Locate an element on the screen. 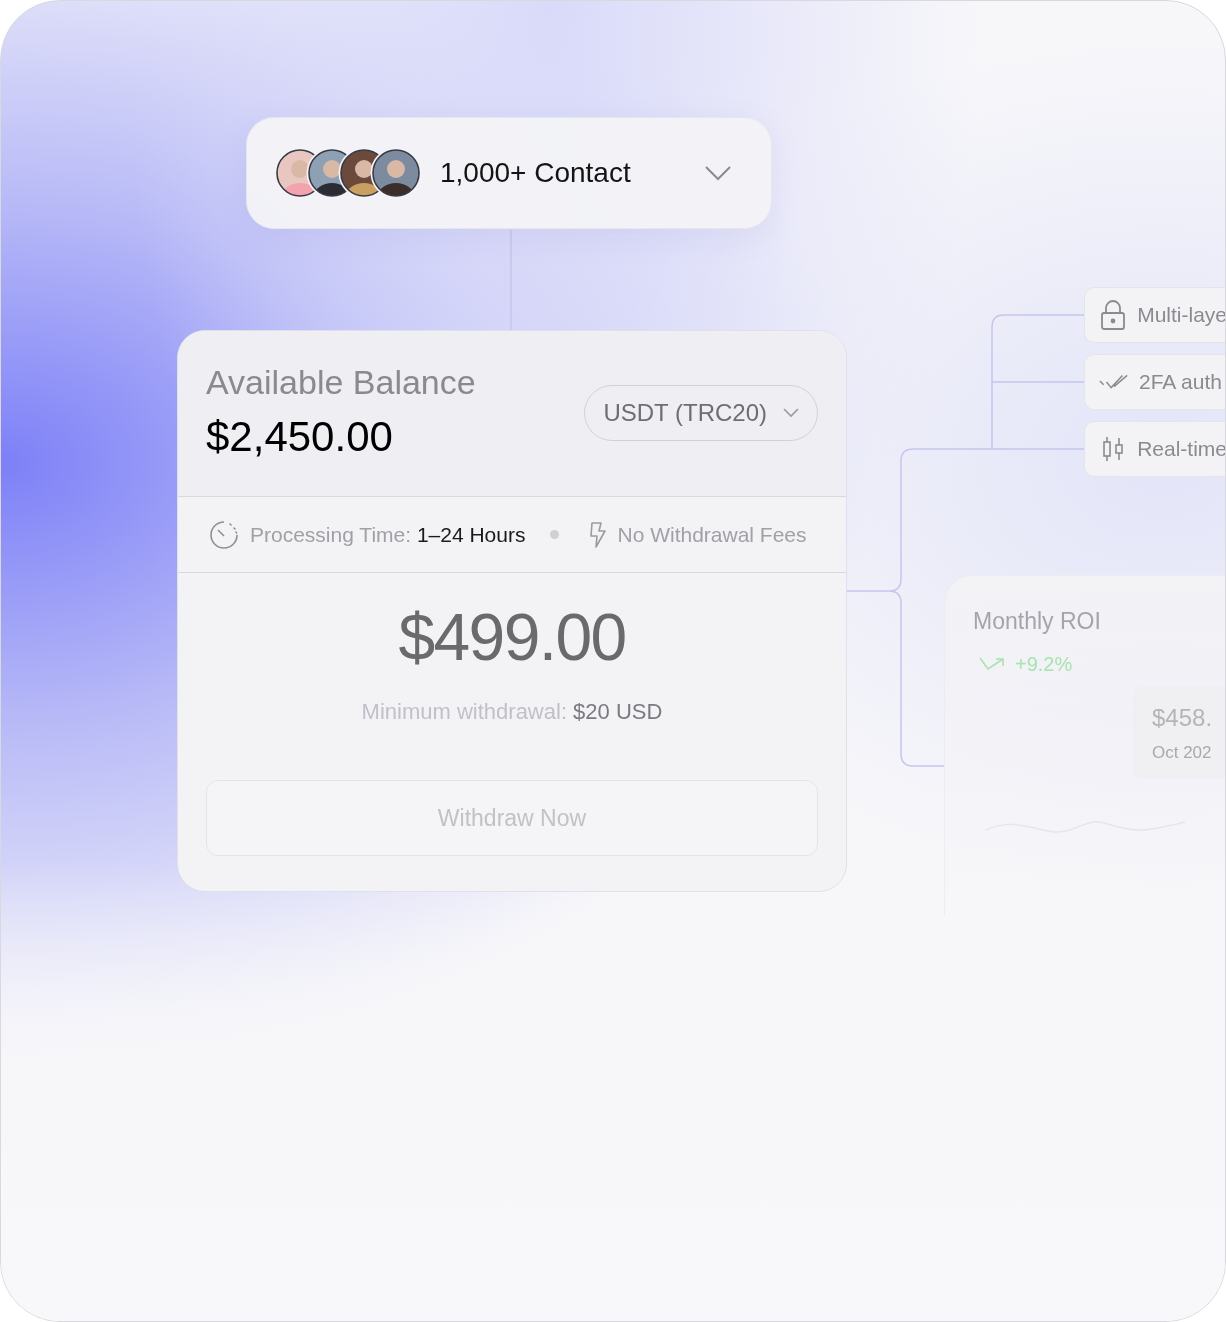 The height and width of the screenshot is (1322, 1226). lock-icon is located at coordinates (1113, 315).